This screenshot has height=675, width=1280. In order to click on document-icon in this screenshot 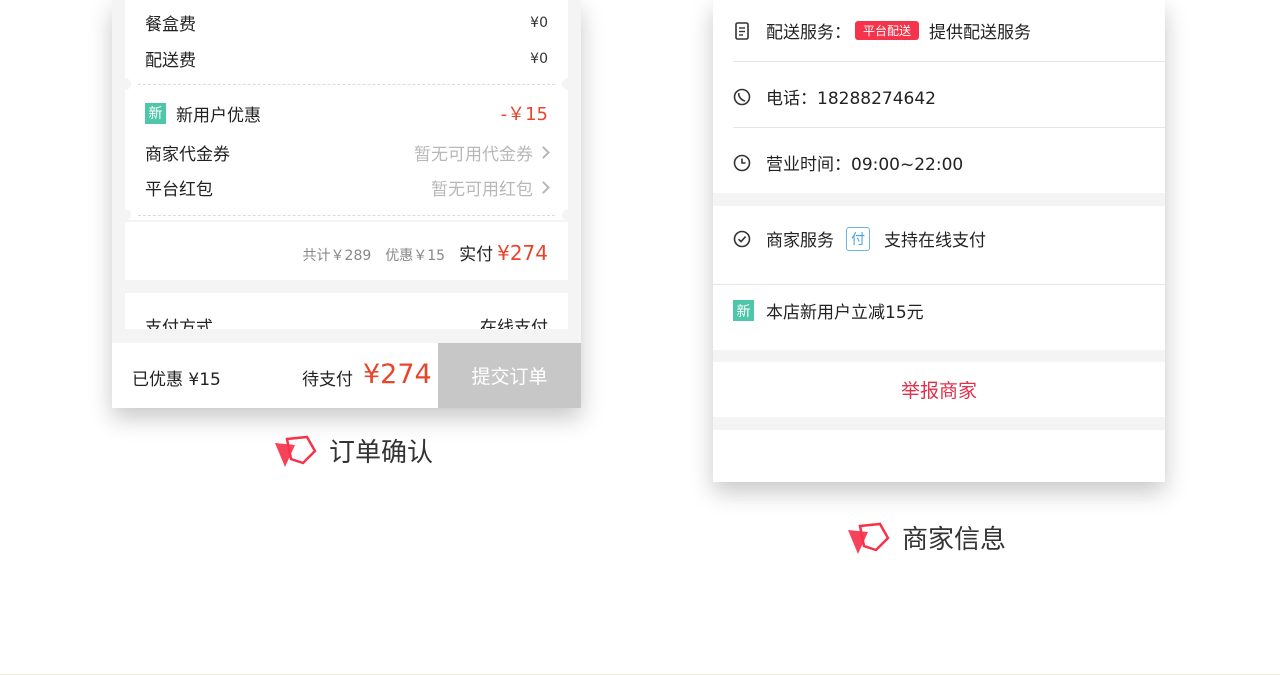, I will do `click(742, 30)`.